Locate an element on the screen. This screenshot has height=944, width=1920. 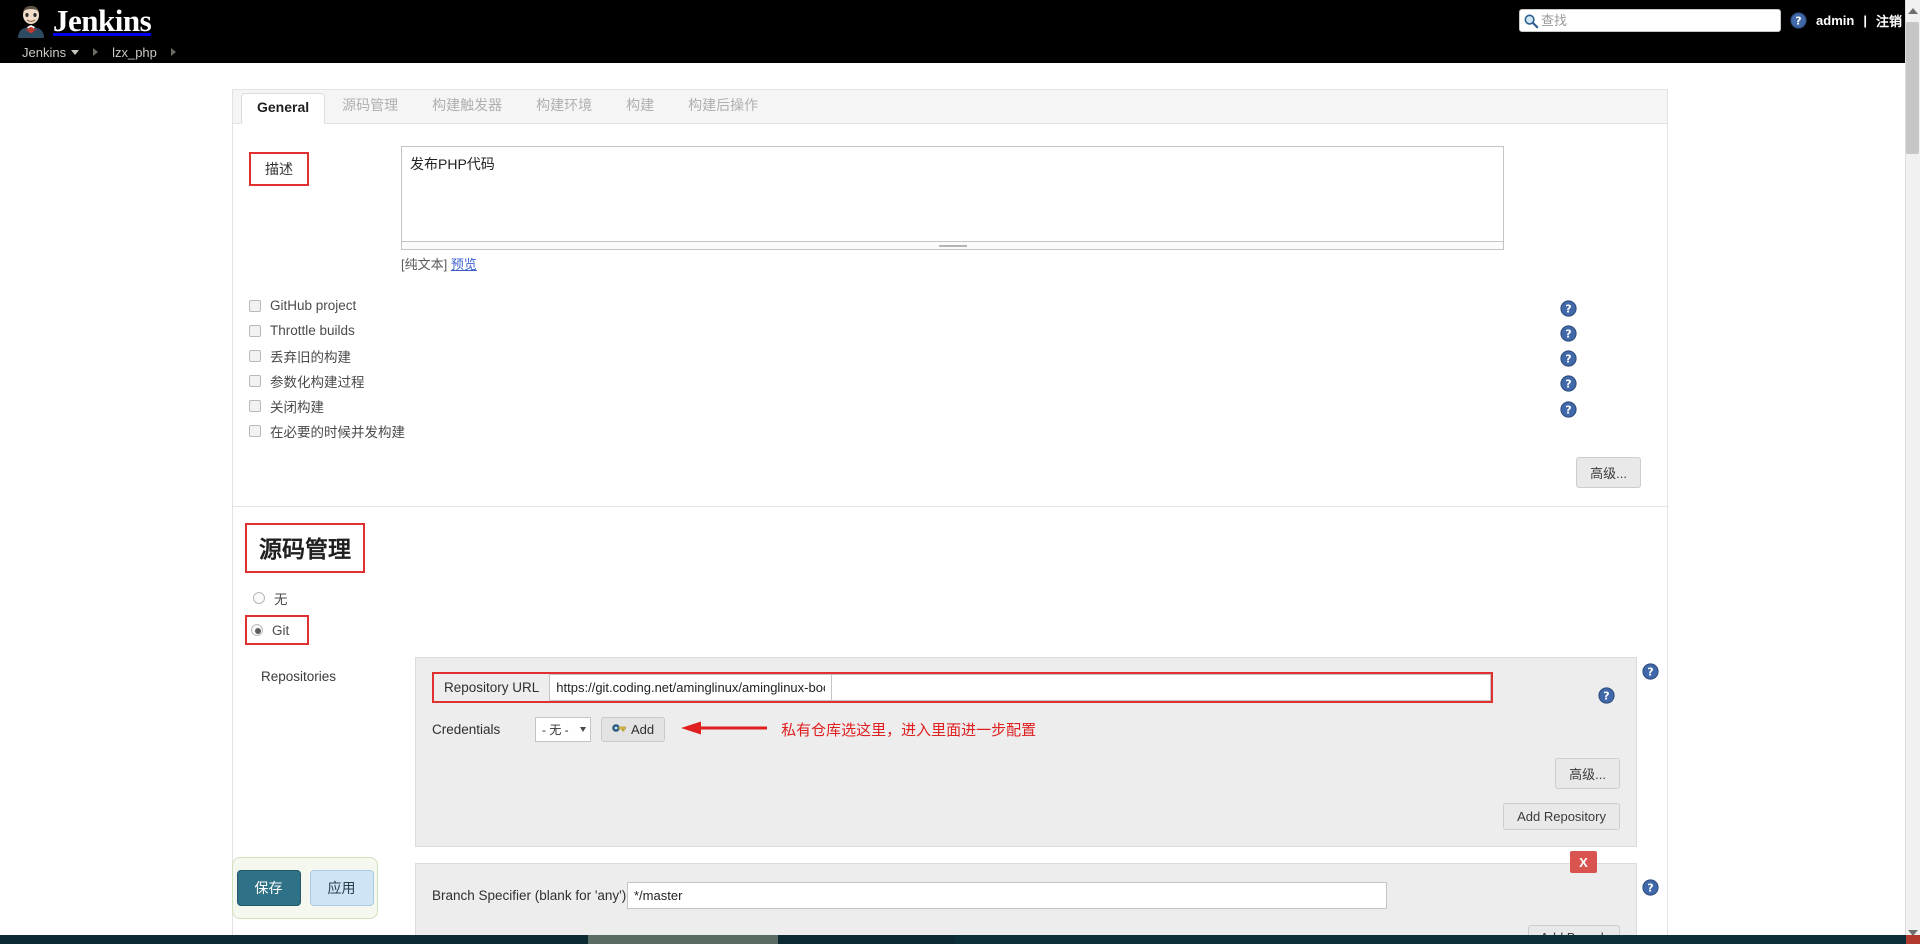
tab-general: General is located at coordinates (283, 108).